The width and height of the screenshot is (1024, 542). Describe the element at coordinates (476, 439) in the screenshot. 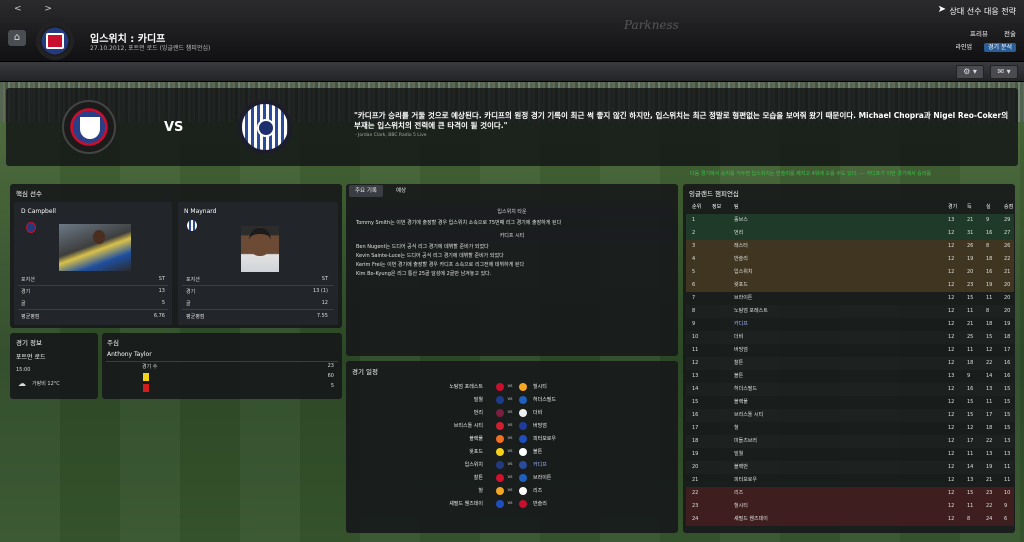

I see `fixture-home-team: 블랙풀` at that location.